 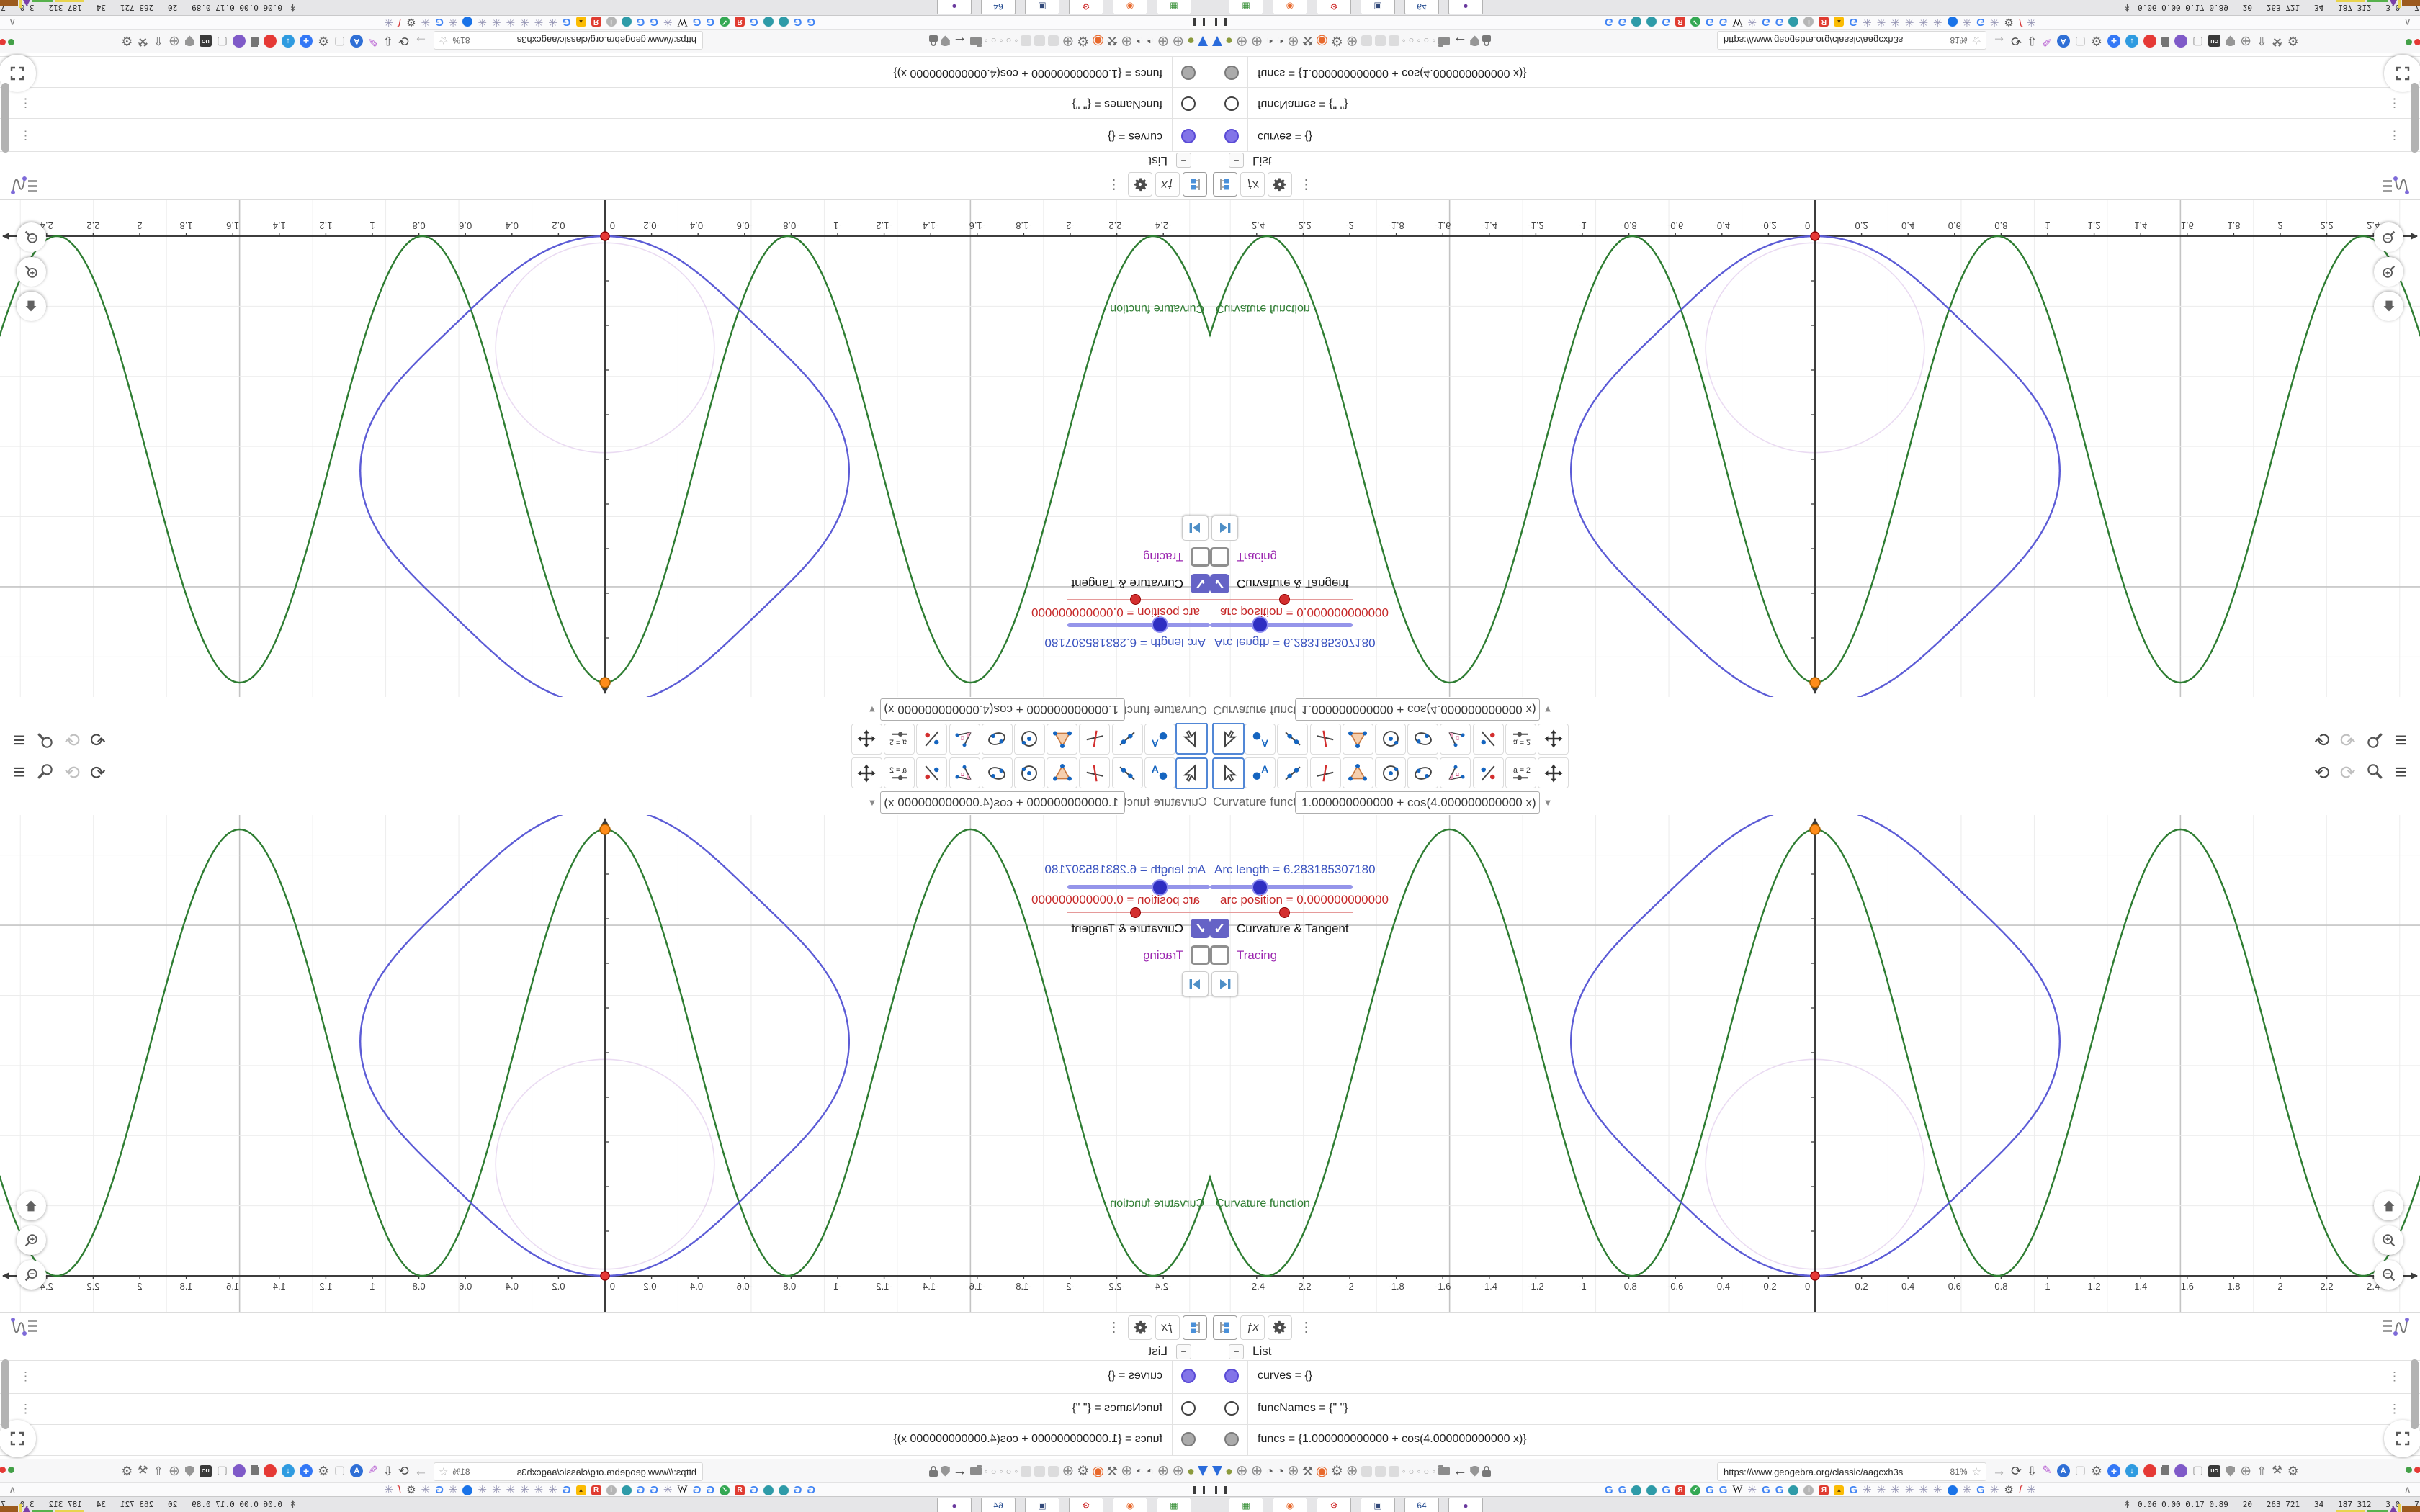 What do you see at coordinates (1042, 7) in the screenshot?
I see `launcher-monitor: ▣` at bounding box center [1042, 7].